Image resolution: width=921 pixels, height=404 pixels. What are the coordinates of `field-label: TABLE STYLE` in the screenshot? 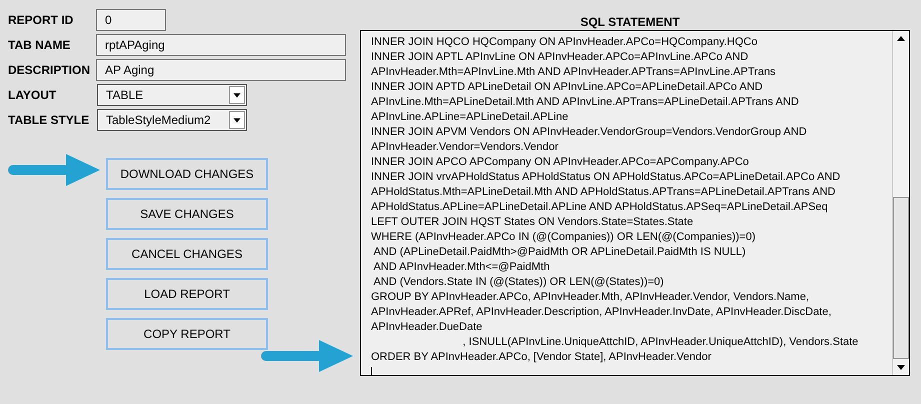 It's located at (49, 120).